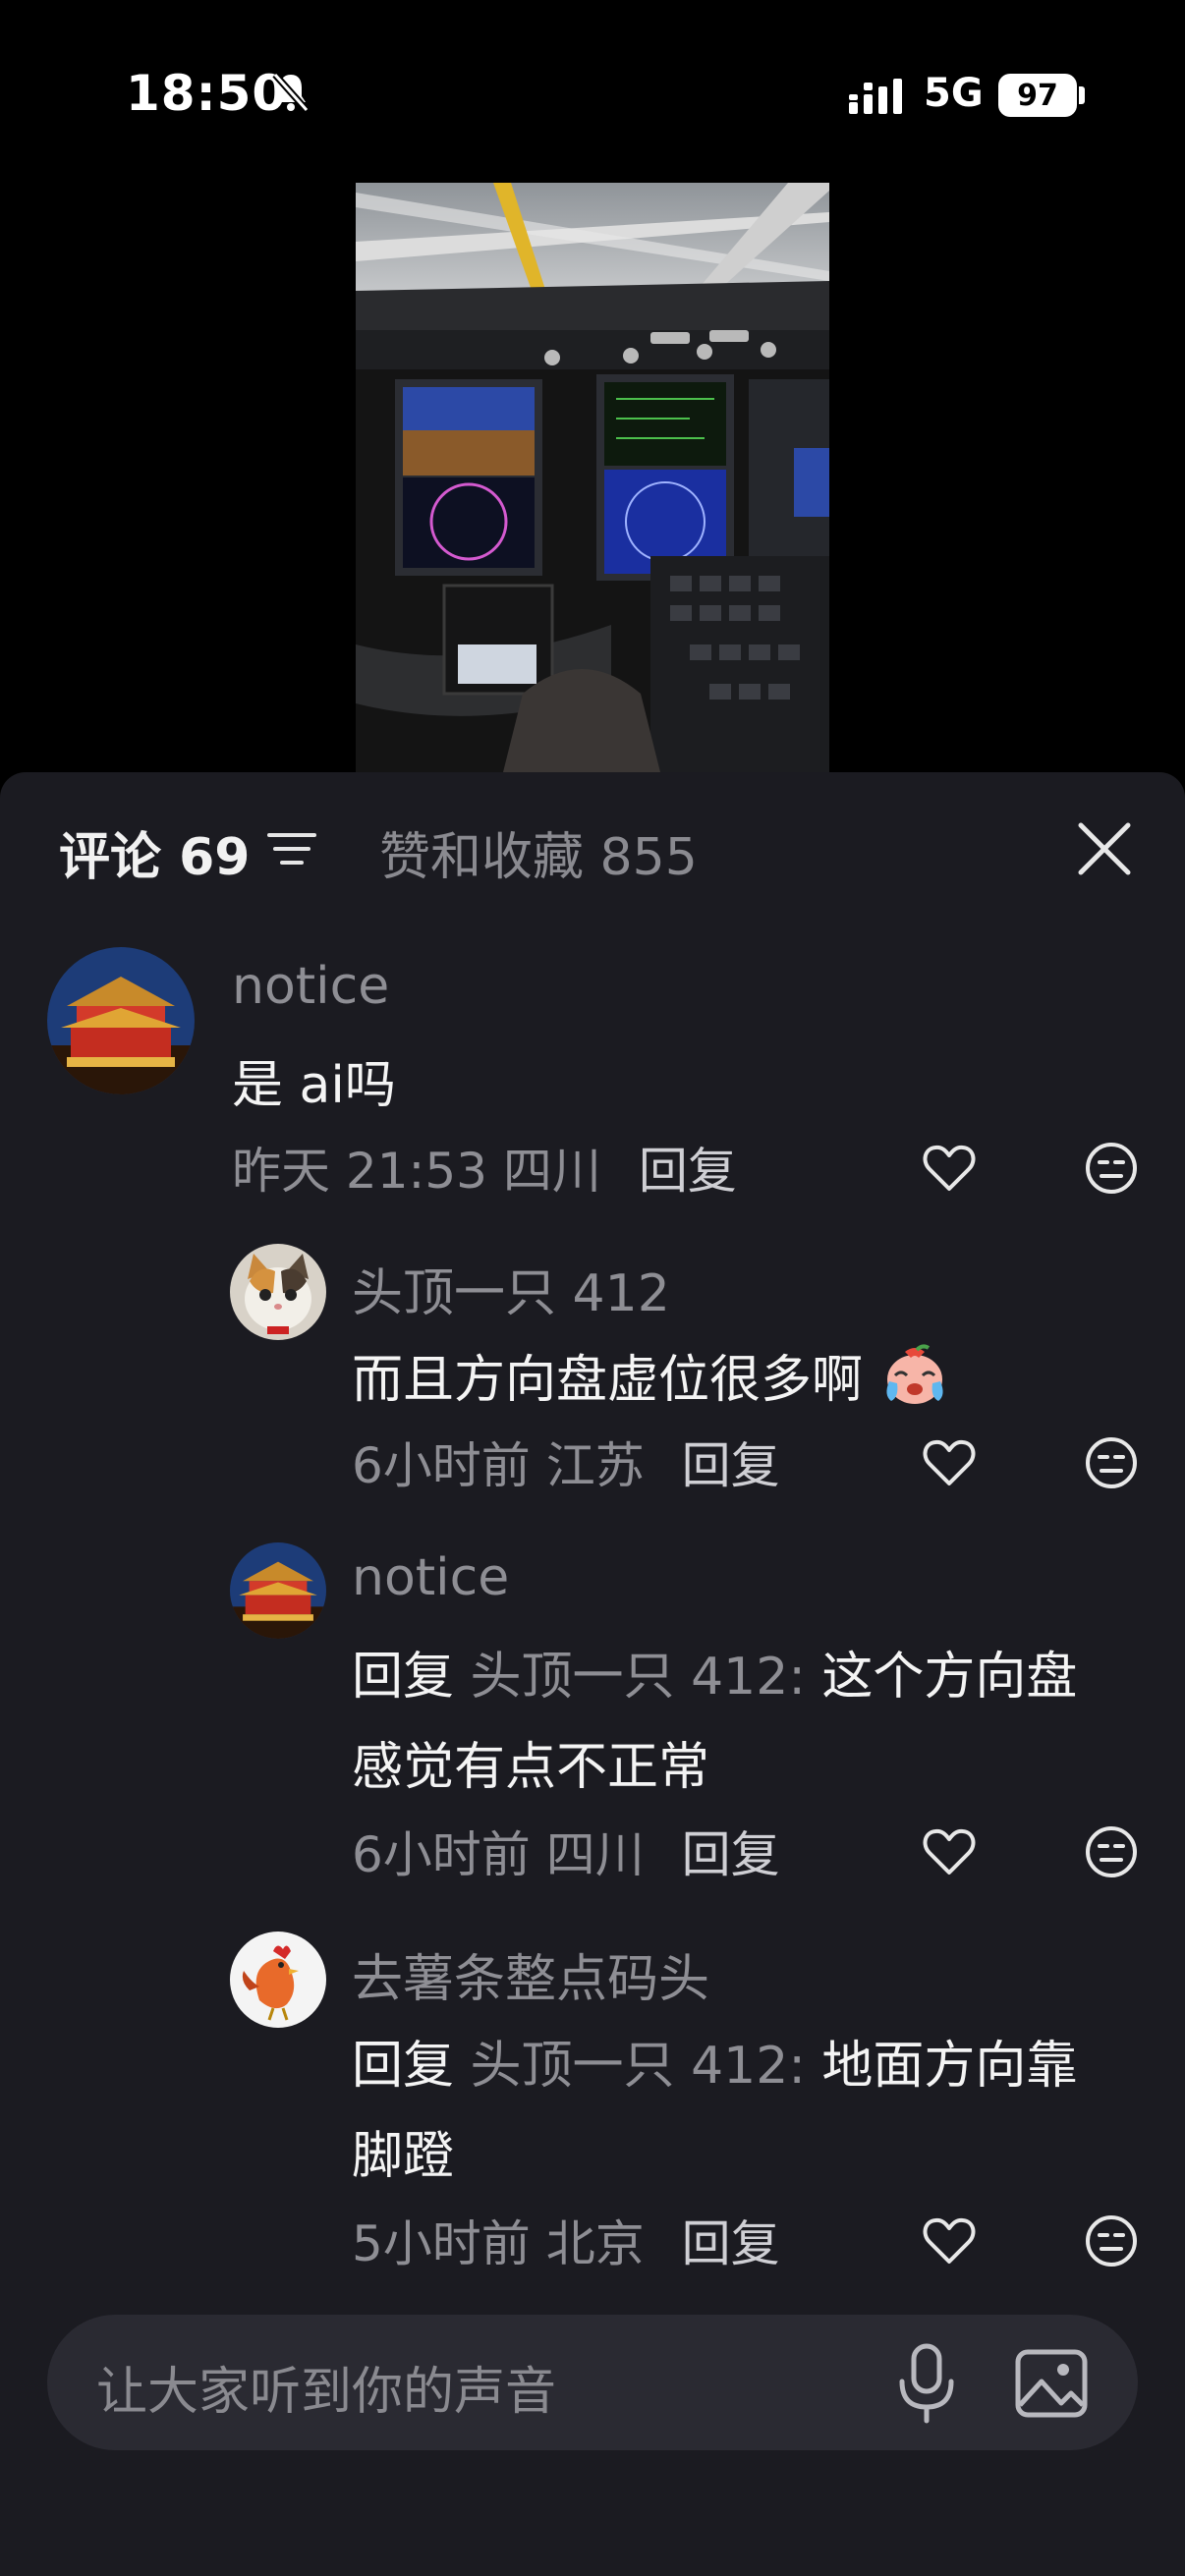 This screenshot has height=2576, width=1185. I want to click on tab-likes-favorites: 赞和收藏 855, so click(538, 852).